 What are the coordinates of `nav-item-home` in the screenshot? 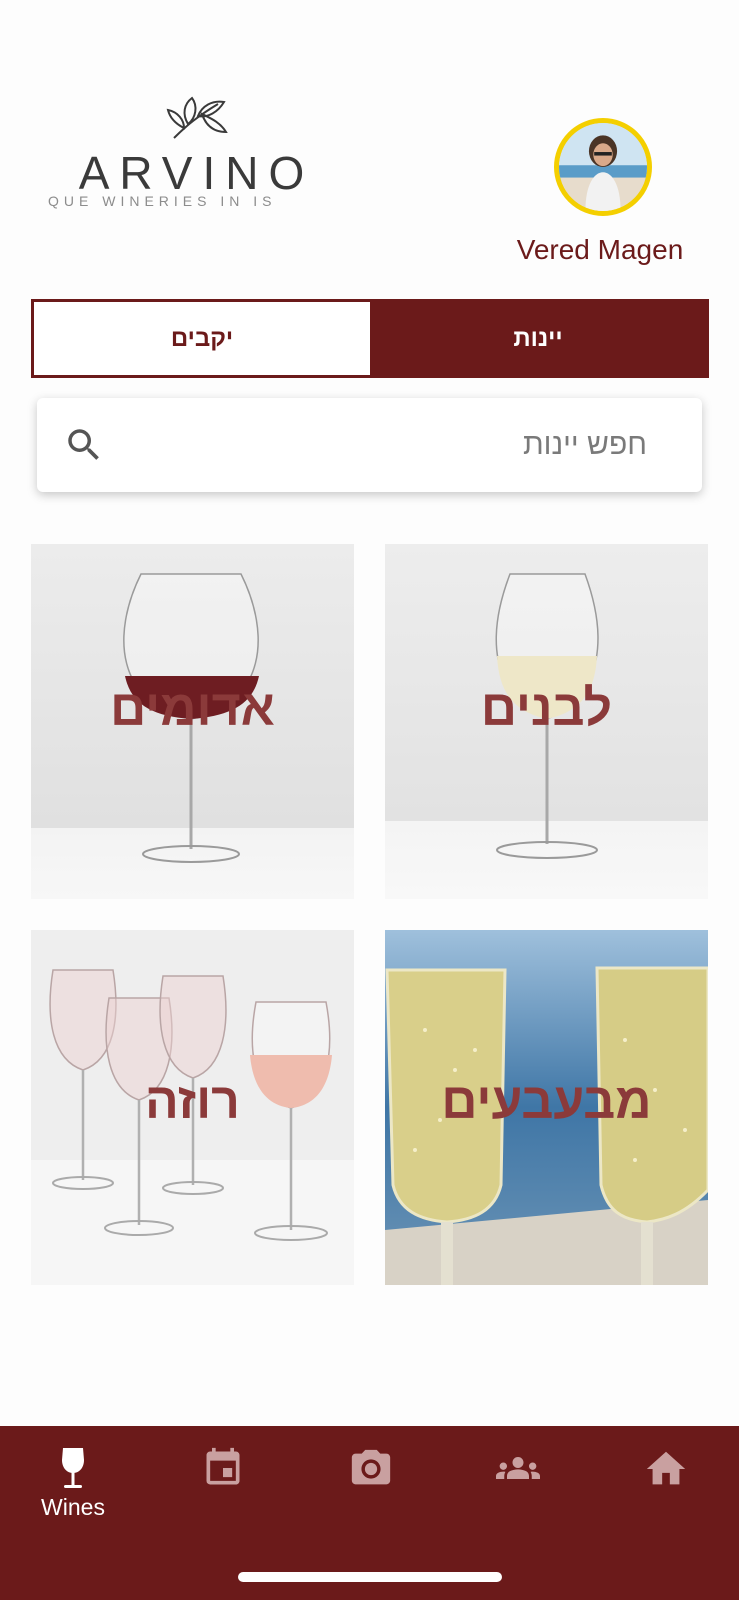 It's located at (666, 1491).